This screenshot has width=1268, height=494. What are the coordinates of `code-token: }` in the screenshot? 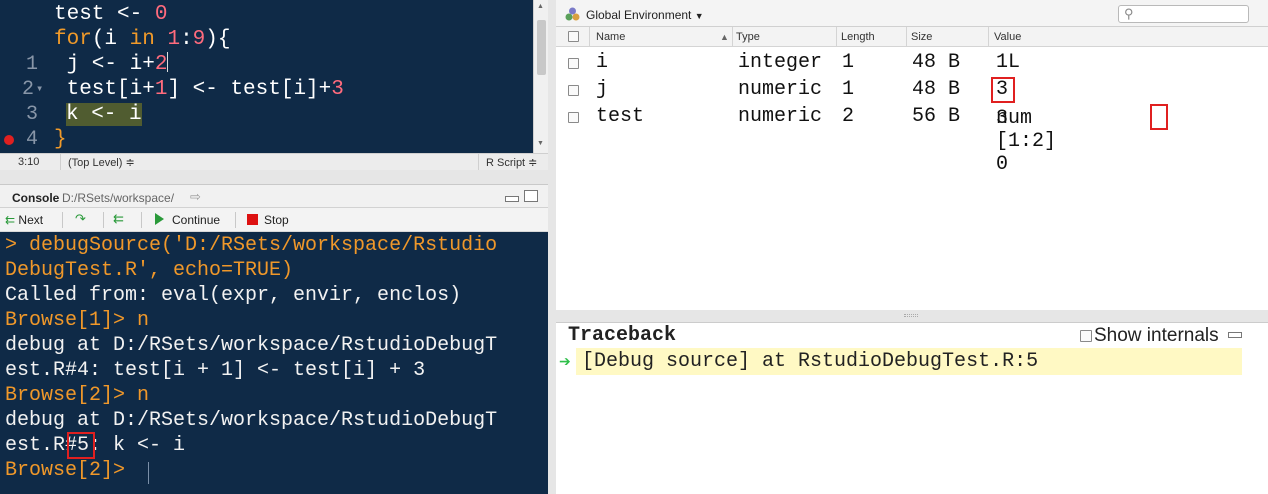 It's located at (60, 139).